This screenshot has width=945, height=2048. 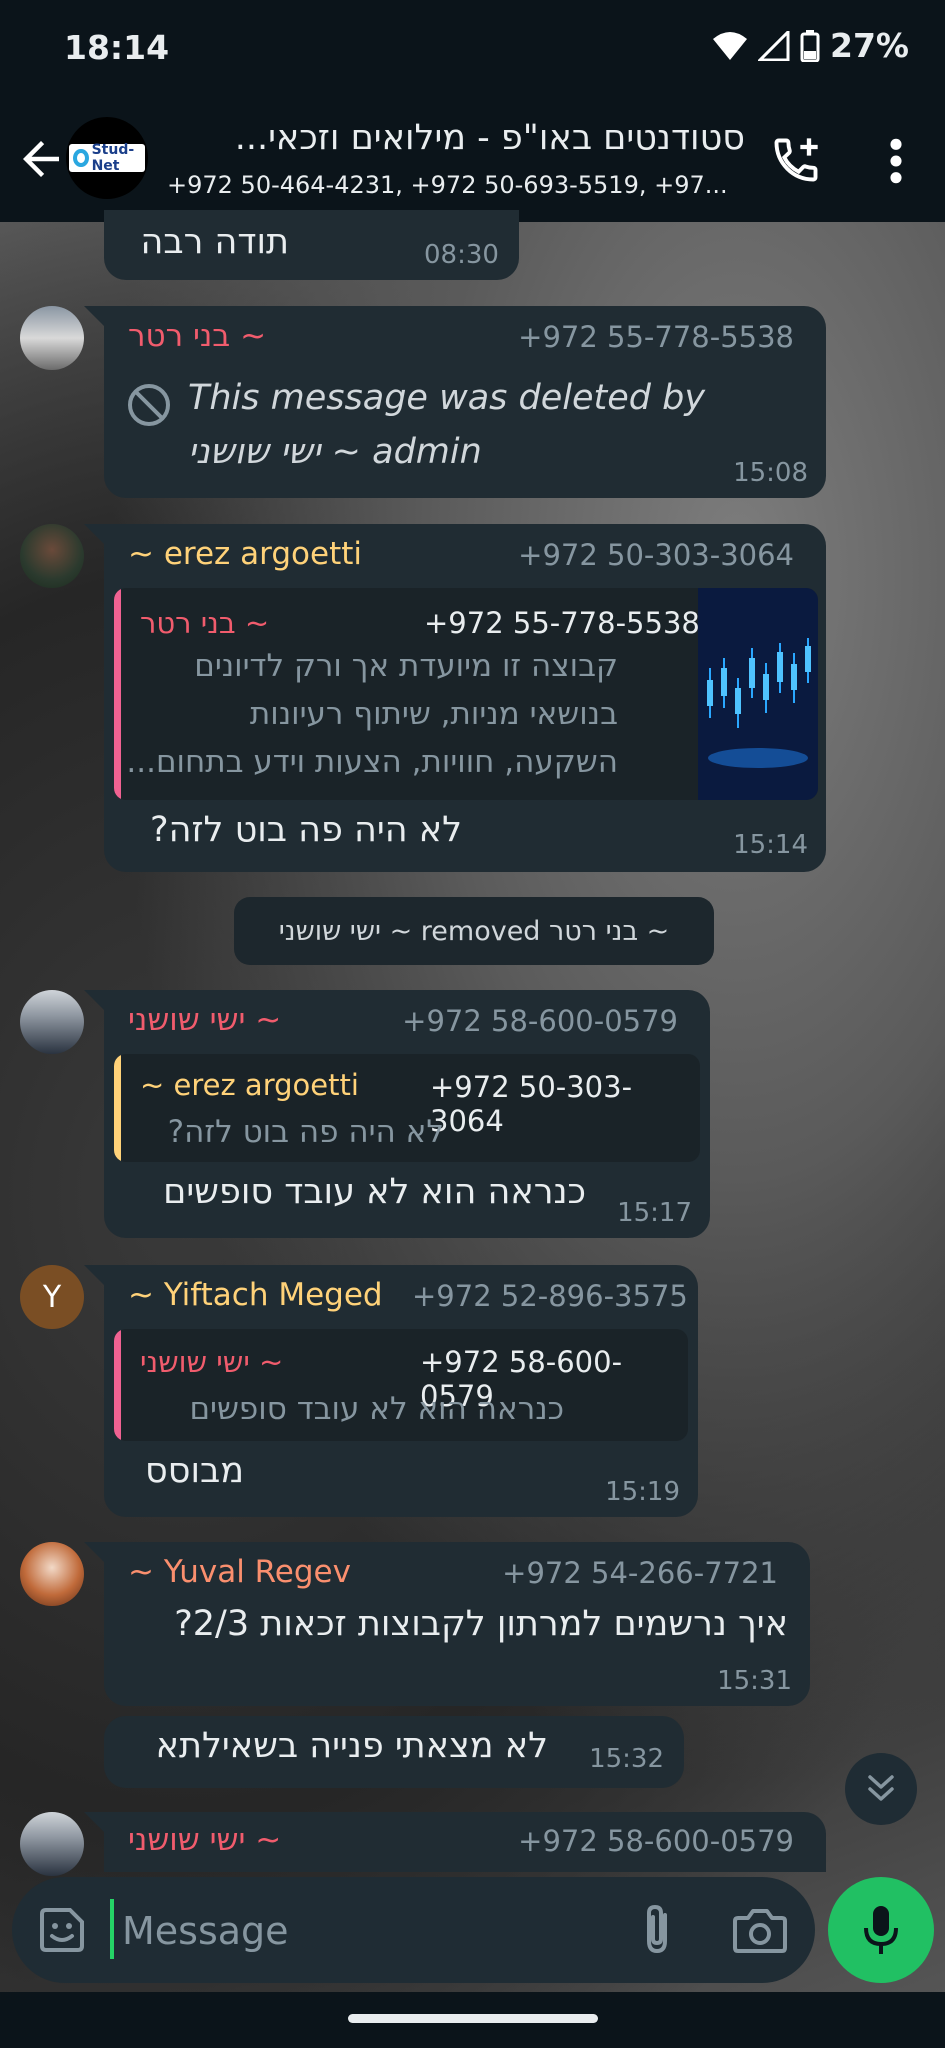 I want to click on avatar: Y, so click(x=52, y=1297).